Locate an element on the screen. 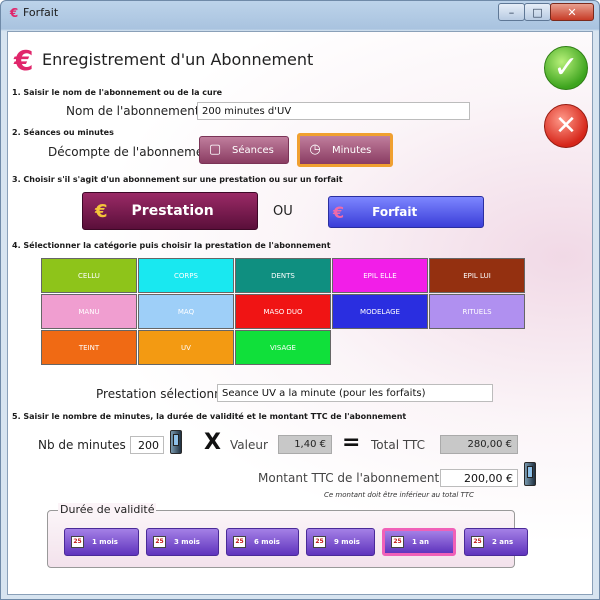  duree-label: 1 mois is located at coordinates (105, 542).